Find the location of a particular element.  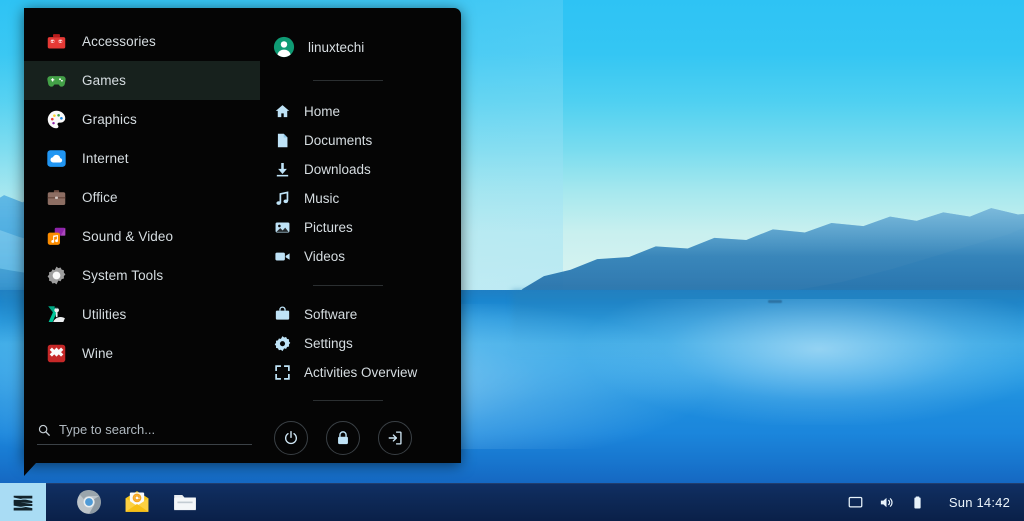

place-pictures: Pictures is located at coordinates (360, 227).